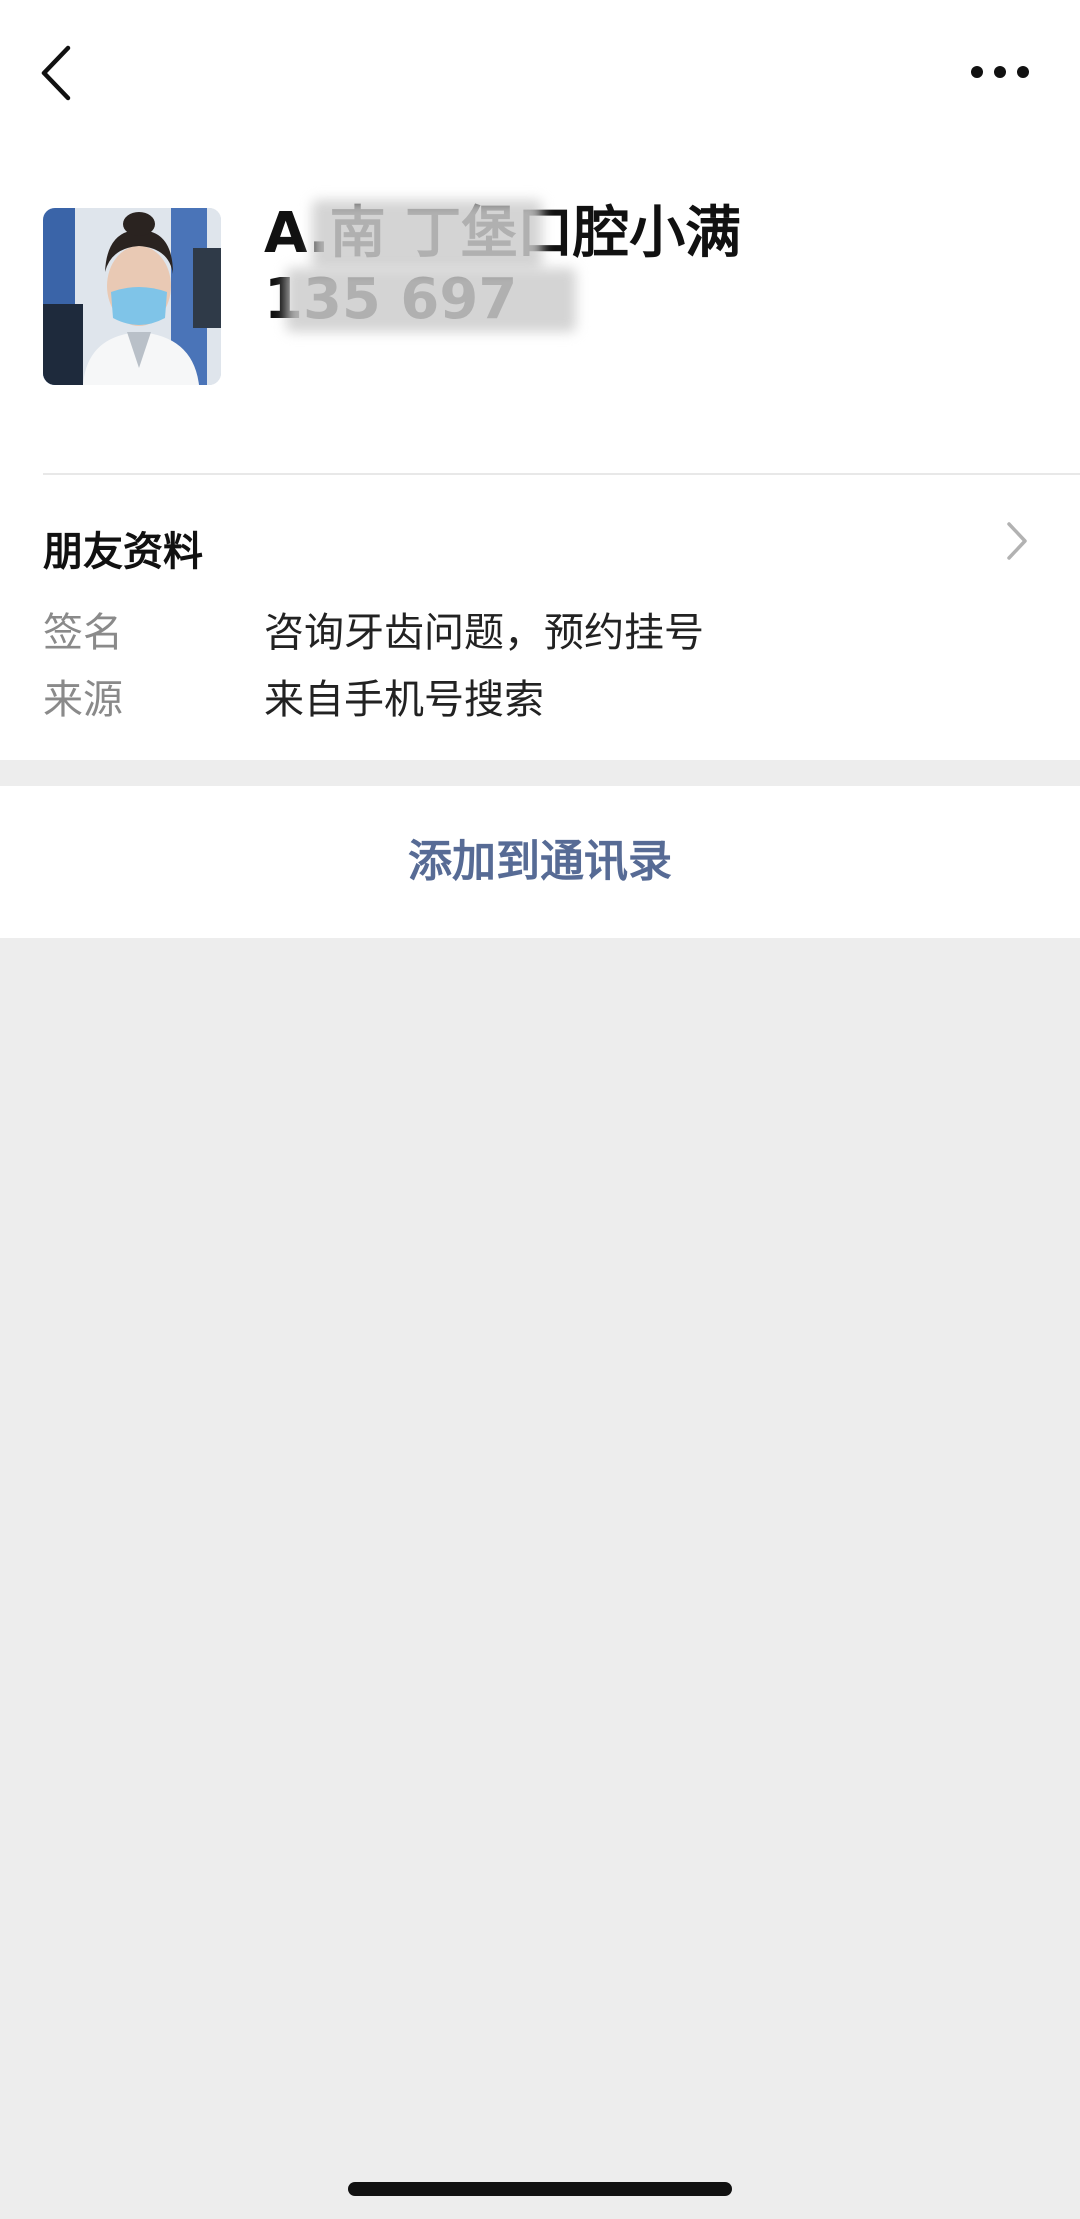 Image resolution: width=1080 pixels, height=2219 pixels. What do you see at coordinates (540, 546) in the screenshot?
I see `friend-info-row: 朋友资料` at bounding box center [540, 546].